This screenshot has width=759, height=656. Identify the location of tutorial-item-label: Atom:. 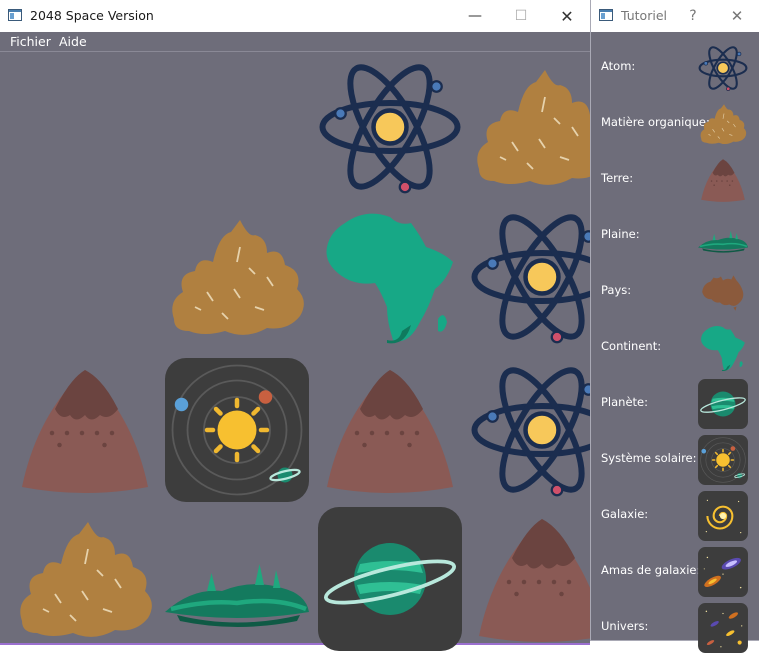
(618, 66).